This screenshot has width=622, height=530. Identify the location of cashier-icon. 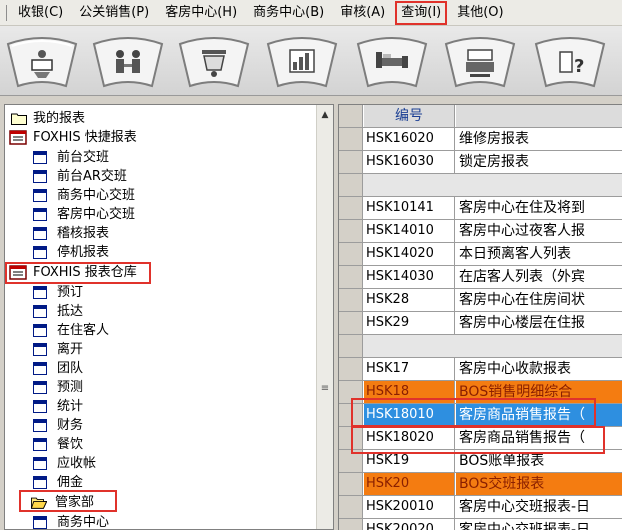
(480, 62).